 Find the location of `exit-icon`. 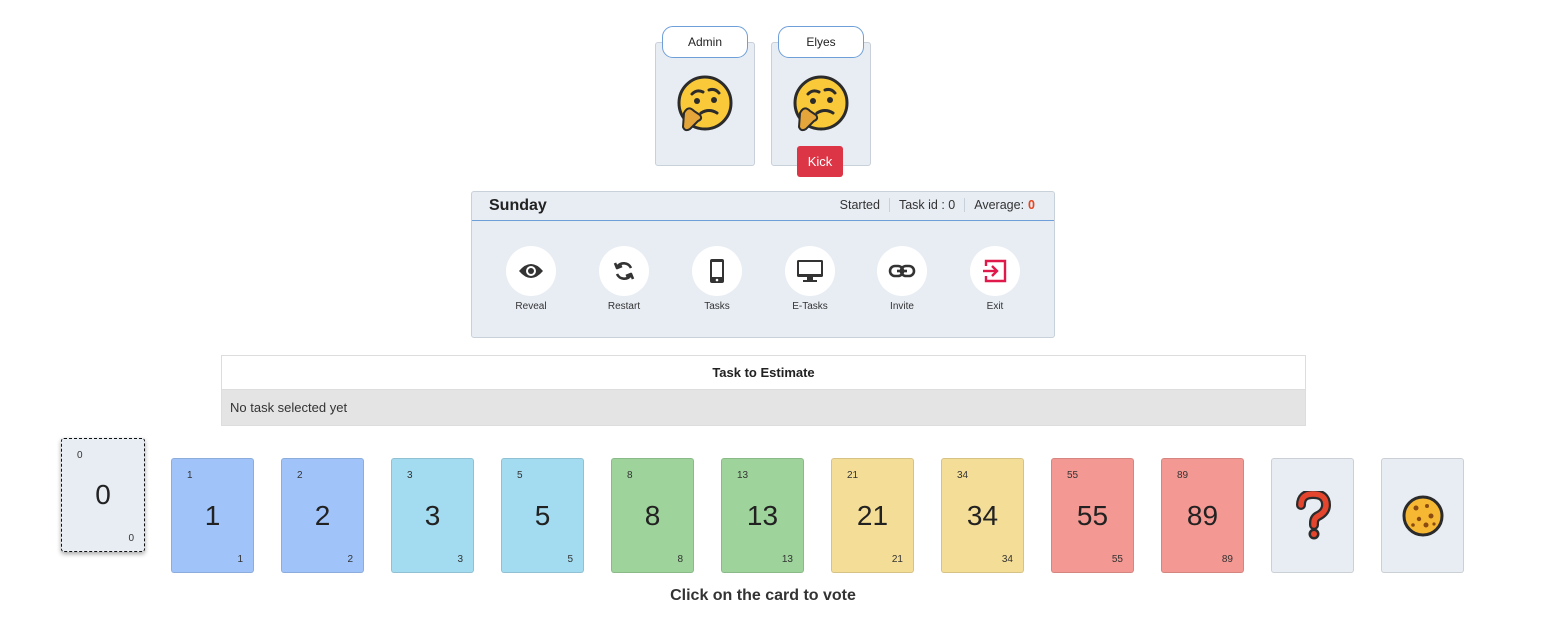

exit-icon is located at coordinates (995, 271).